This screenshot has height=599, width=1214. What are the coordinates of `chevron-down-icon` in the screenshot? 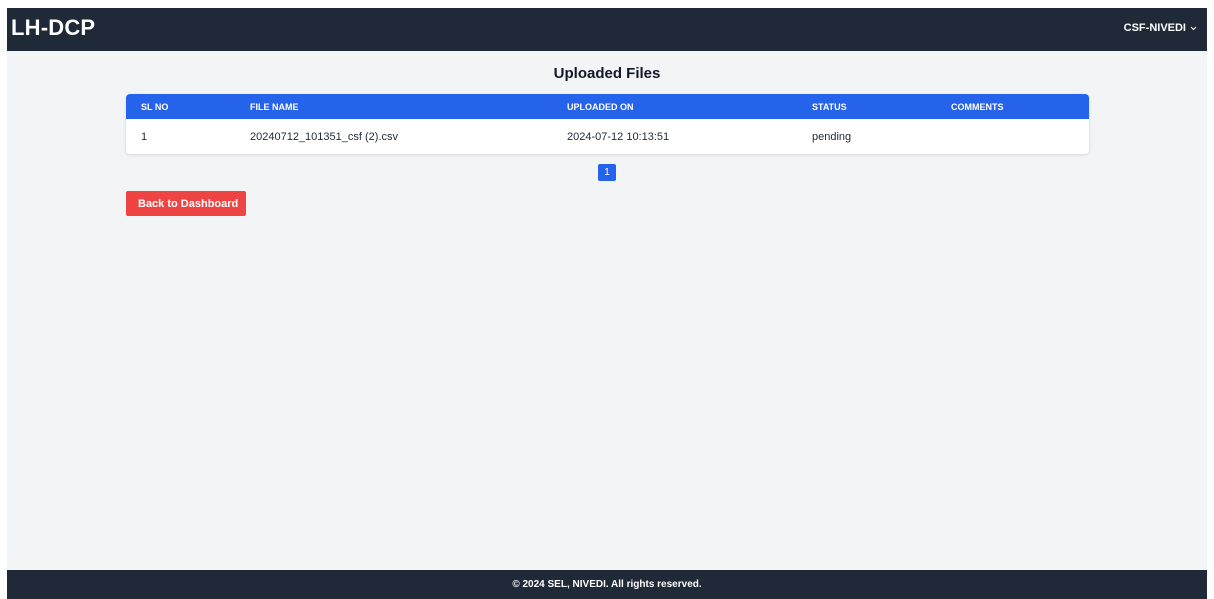 It's located at (1193, 28).